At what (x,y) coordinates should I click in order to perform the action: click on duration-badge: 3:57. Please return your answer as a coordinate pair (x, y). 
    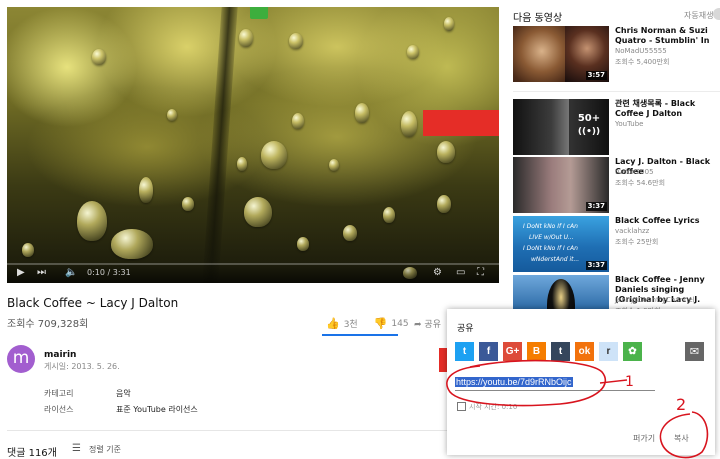
    Looking at the image, I should click on (596, 75).